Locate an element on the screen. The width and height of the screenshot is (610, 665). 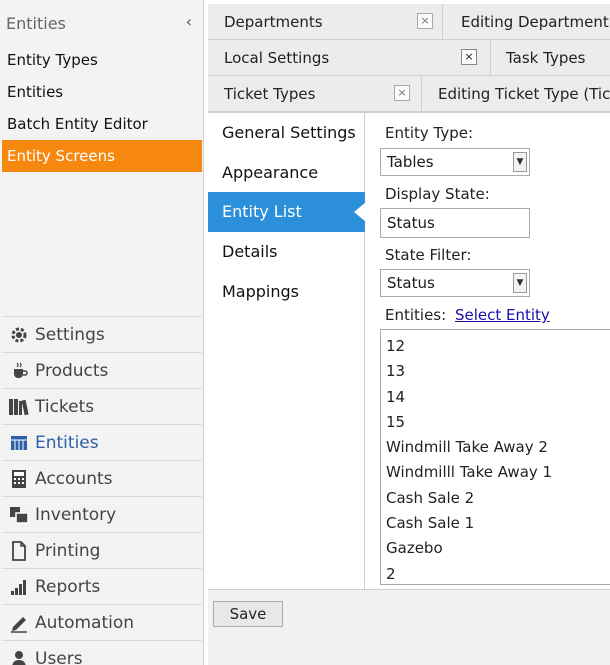
nav-item-accounts: Accounts is located at coordinates (102, 478).